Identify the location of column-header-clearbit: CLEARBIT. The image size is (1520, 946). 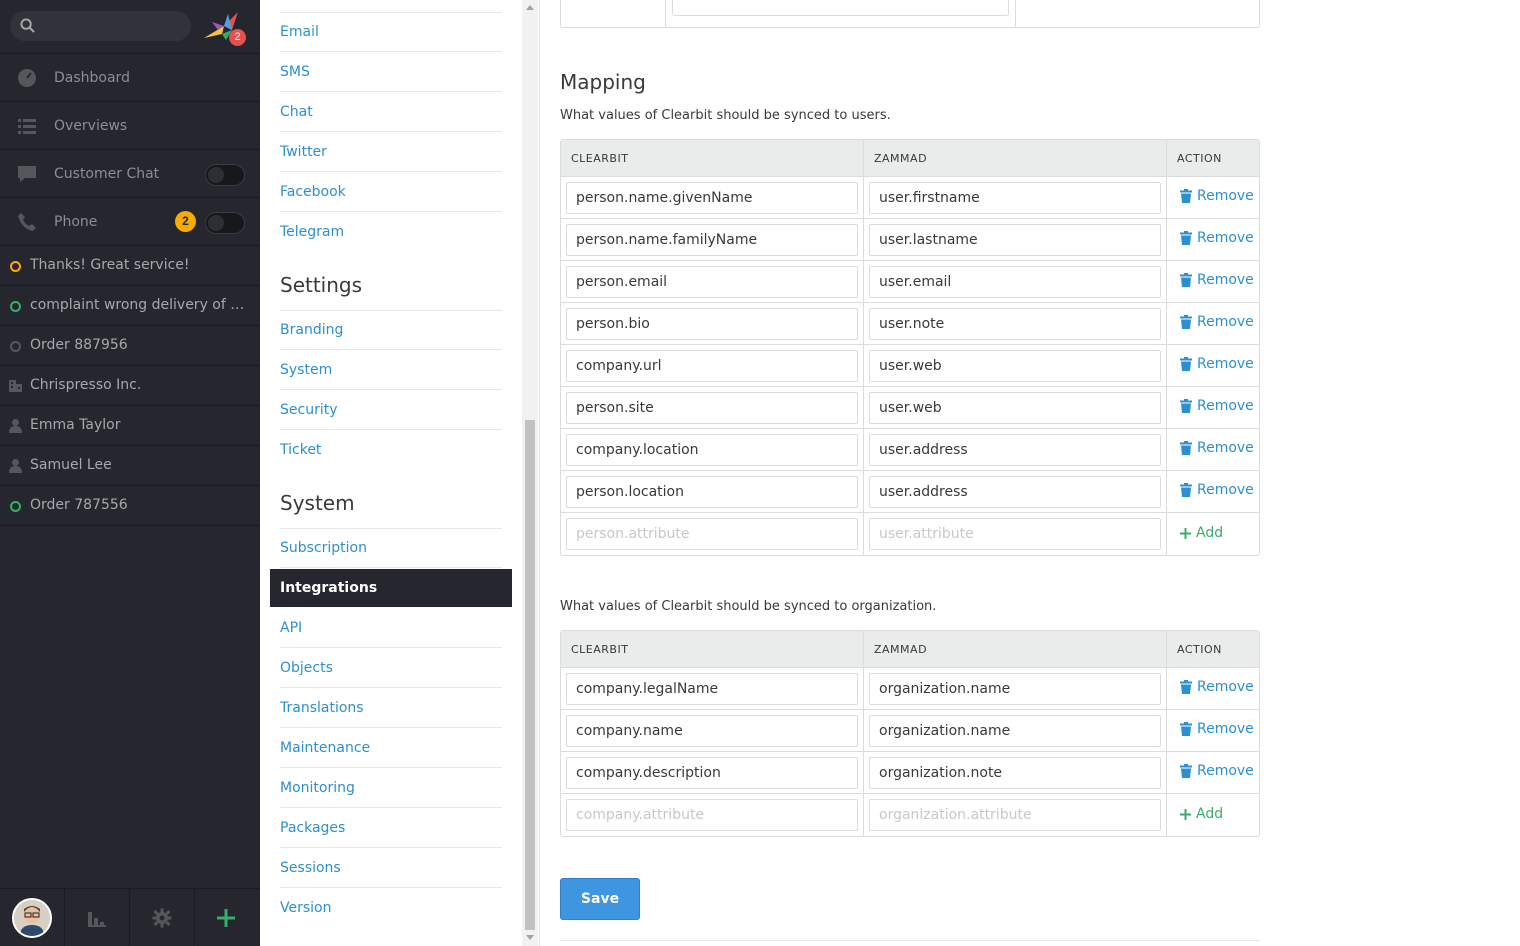
(712, 158).